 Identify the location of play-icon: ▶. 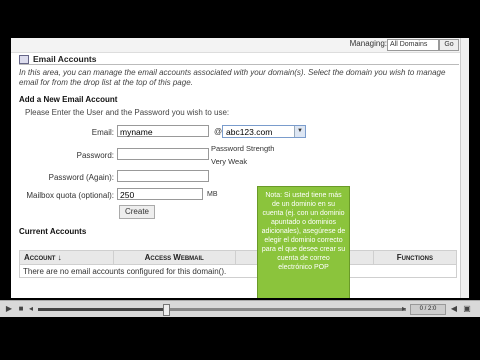
(9, 309).